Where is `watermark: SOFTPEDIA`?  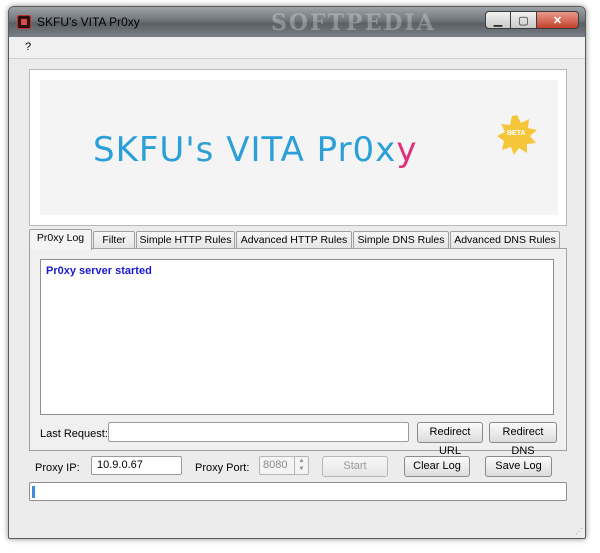 watermark: SOFTPEDIA is located at coordinates (353, 23).